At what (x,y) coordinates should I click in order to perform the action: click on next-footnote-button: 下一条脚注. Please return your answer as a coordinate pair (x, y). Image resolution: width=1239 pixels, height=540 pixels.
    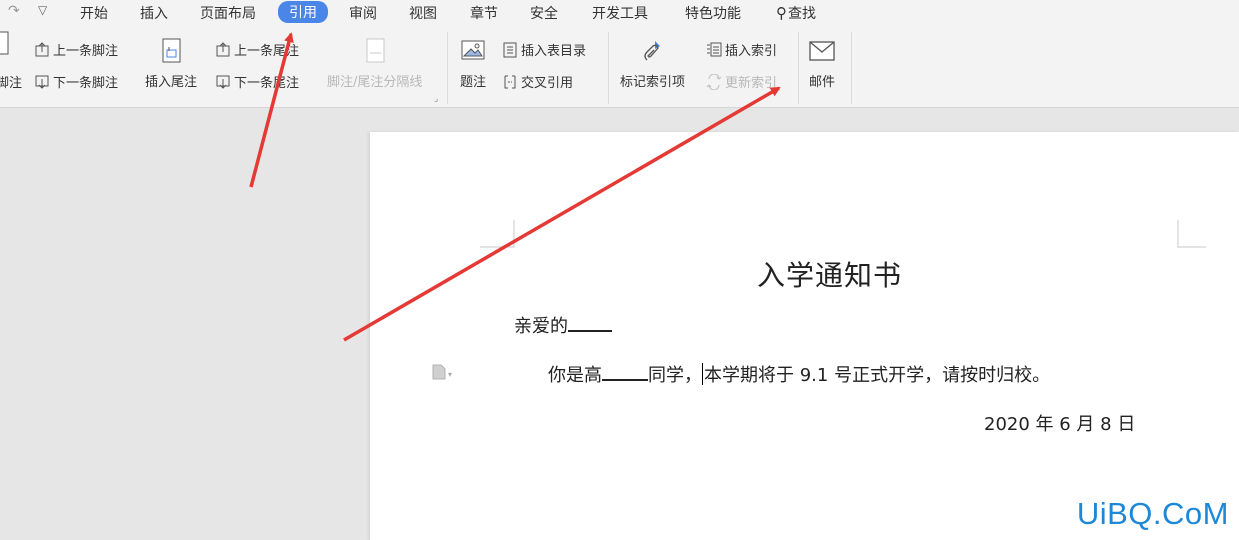
    Looking at the image, I should click on (76, 81).